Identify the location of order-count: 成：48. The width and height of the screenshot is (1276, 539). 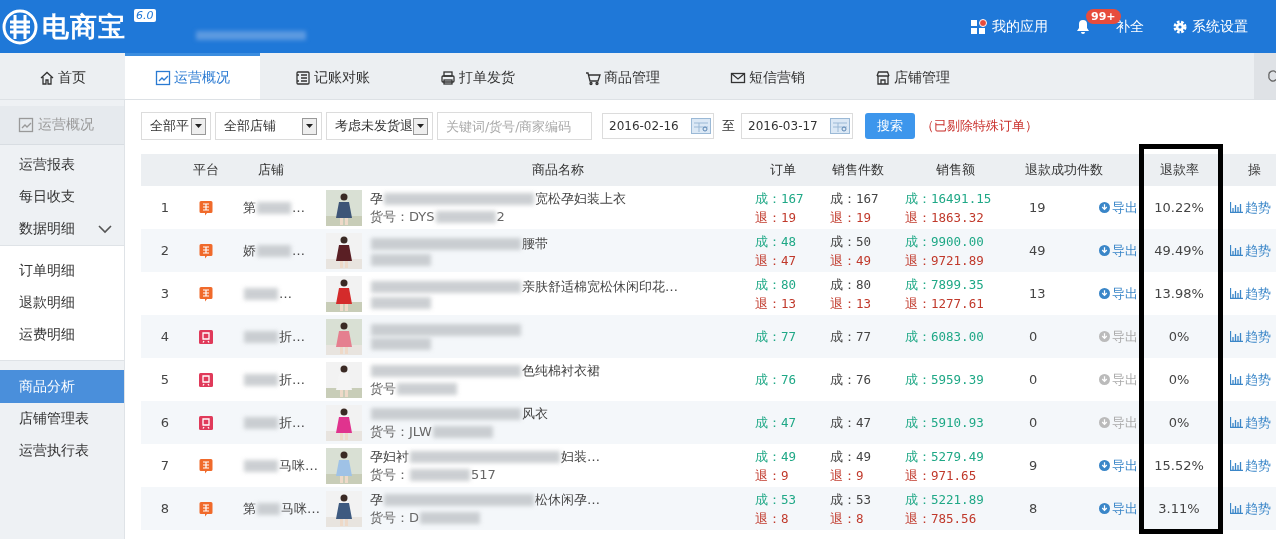
(776, 241).